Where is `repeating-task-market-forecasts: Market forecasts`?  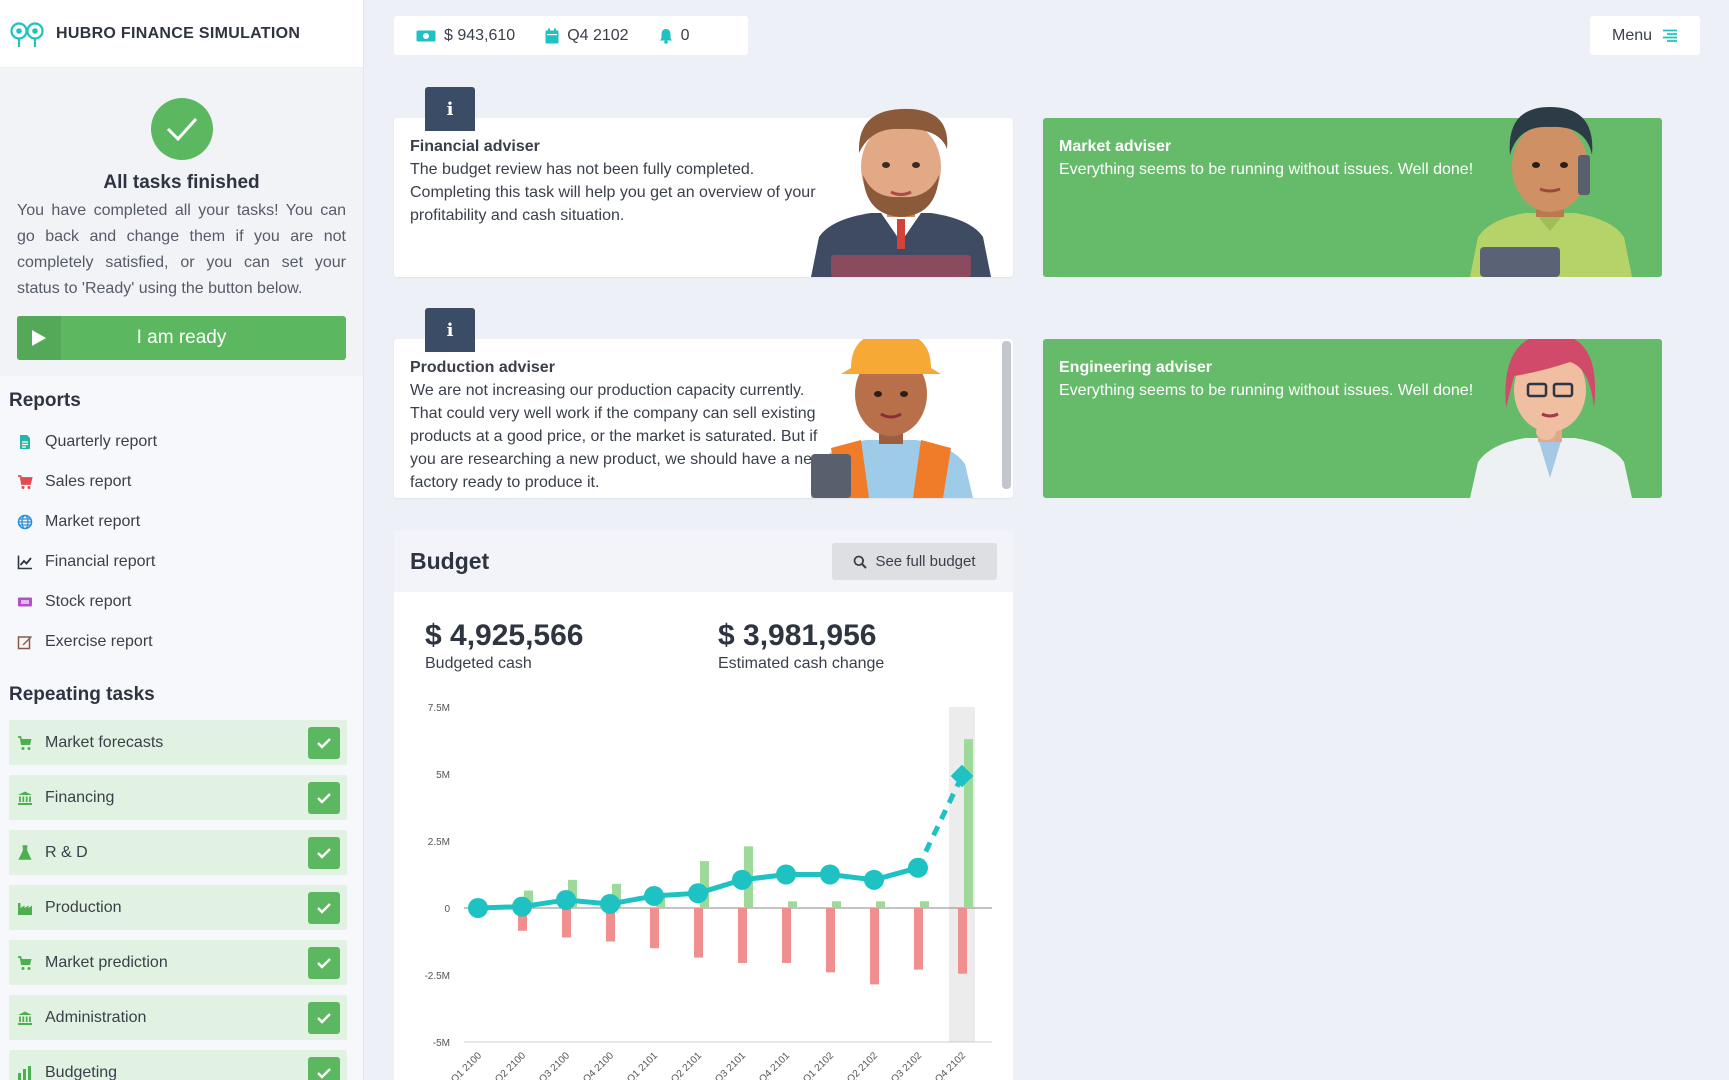
repeating-task-market-forecasts: Market forecasts is located at coordinates (178, 742).